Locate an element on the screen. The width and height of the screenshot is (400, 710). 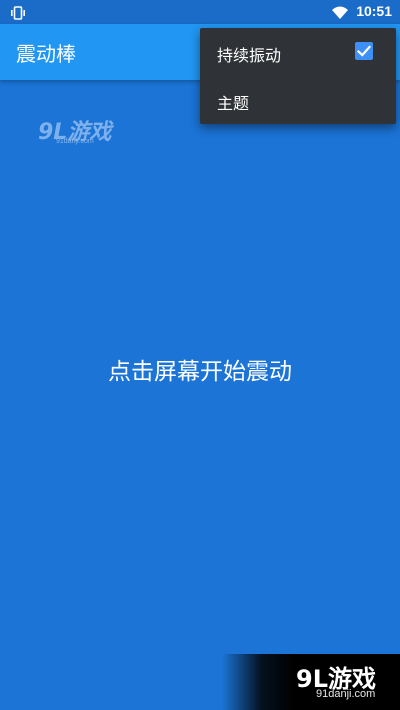
tap-instruction: 点击屏幕开始震动 is located at coordinates (200, 372).